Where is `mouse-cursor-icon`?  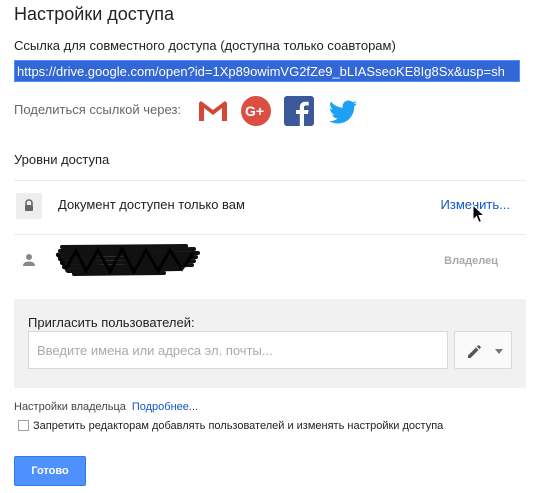
mouse-cursor-icon is located at coordinates (479, 214).